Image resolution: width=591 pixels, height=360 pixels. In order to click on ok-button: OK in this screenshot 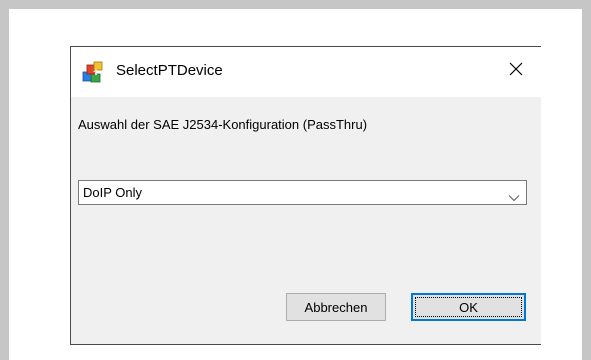, I will do `click(468, 307)`.